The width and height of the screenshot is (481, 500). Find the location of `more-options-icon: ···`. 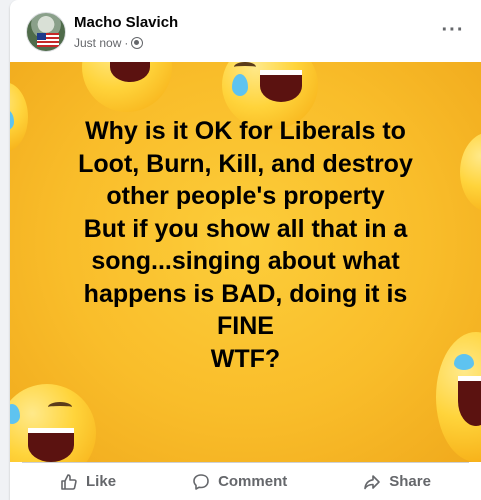

more-options-icon: ··· is located at coordinates (453, 30).